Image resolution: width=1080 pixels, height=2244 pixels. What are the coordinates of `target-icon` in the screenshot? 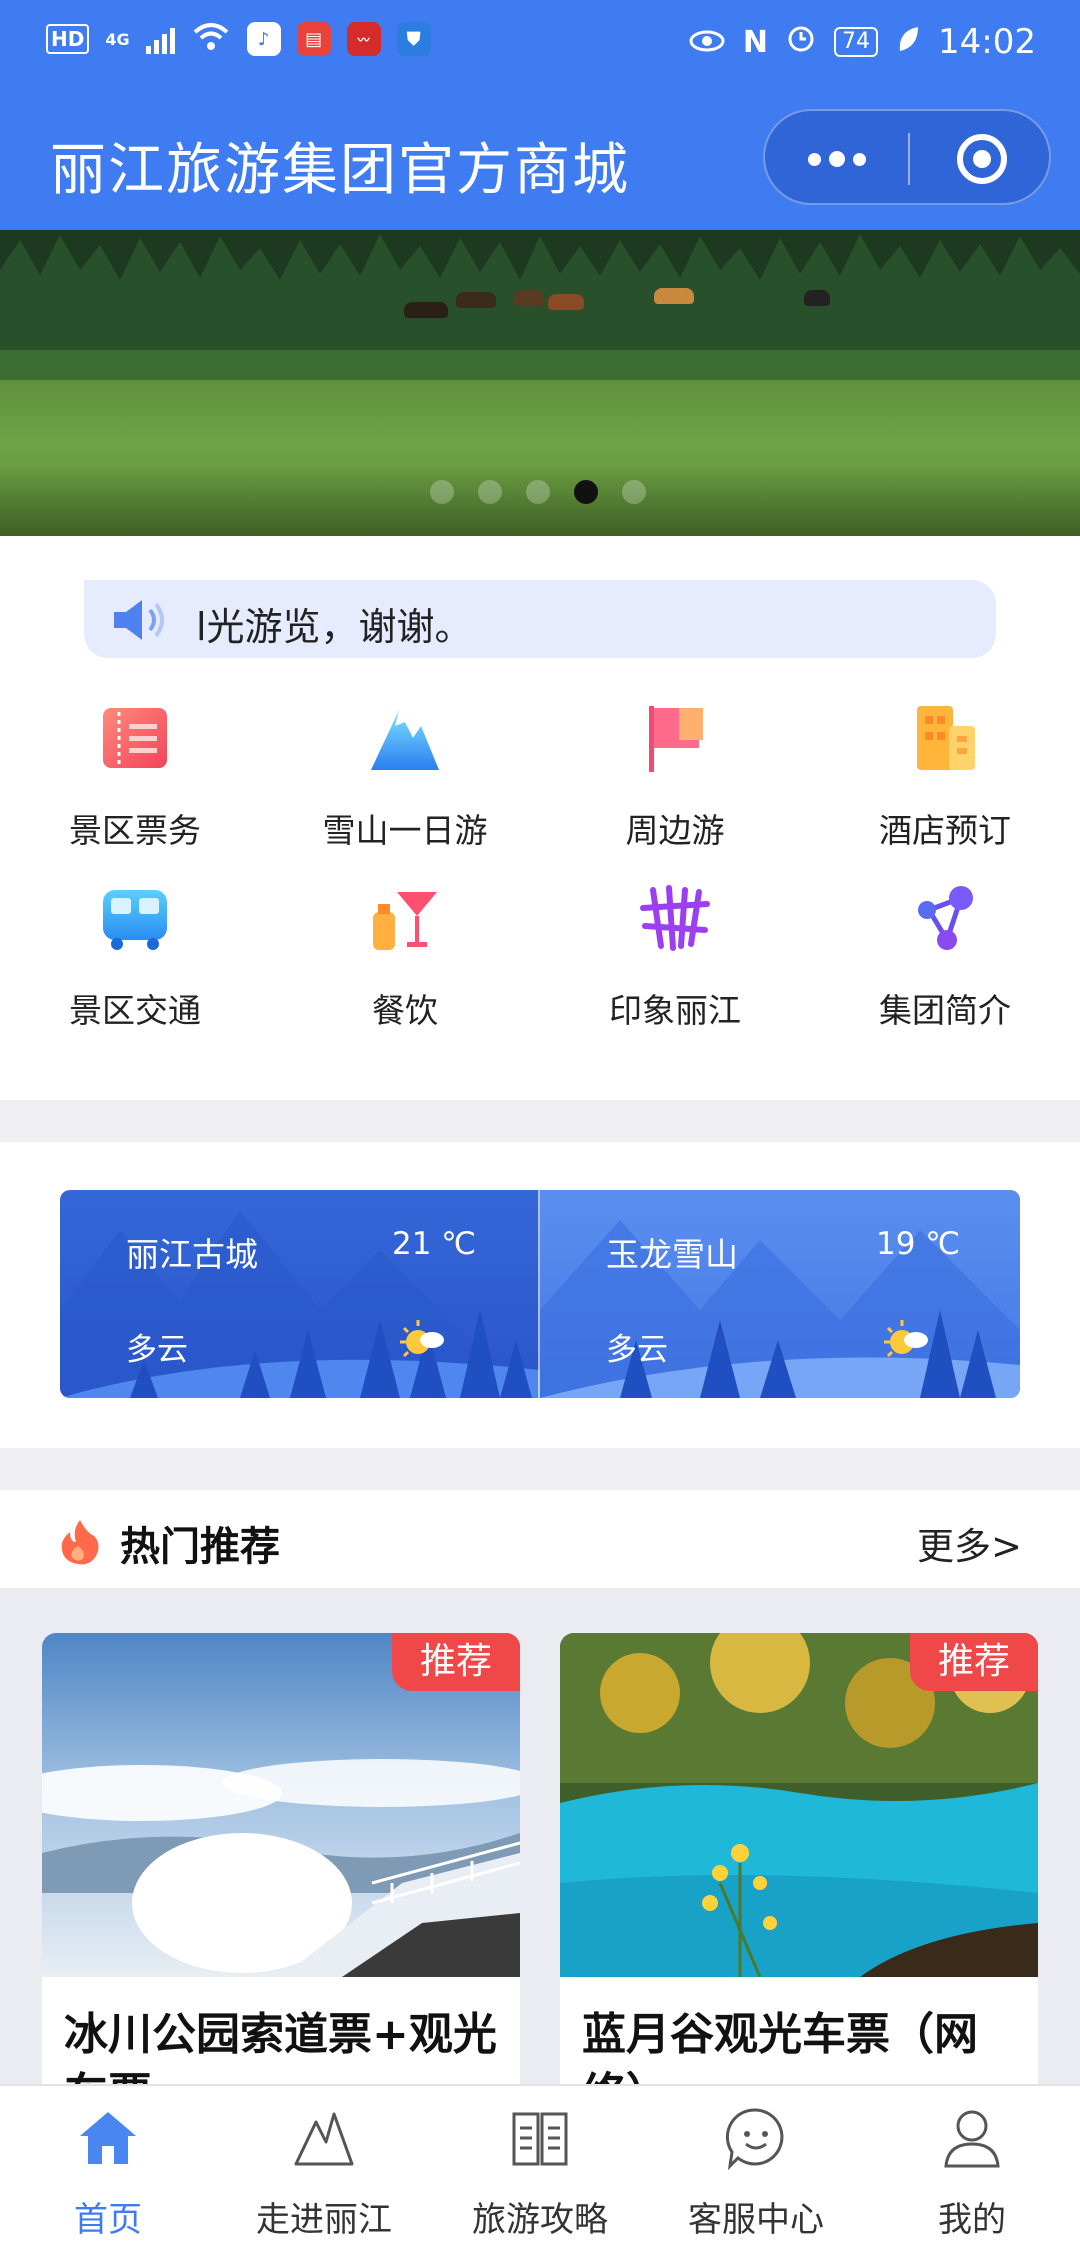 It's located at (981, 159).